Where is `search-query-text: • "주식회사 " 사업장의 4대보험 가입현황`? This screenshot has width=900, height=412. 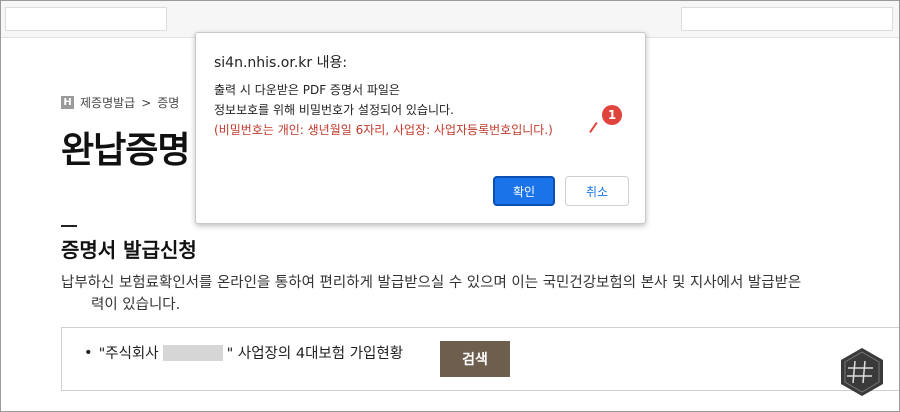
search-query-text: • "주식회사 " 사업장의 4대보험 가입현황 is located at coordinates (243, 352).